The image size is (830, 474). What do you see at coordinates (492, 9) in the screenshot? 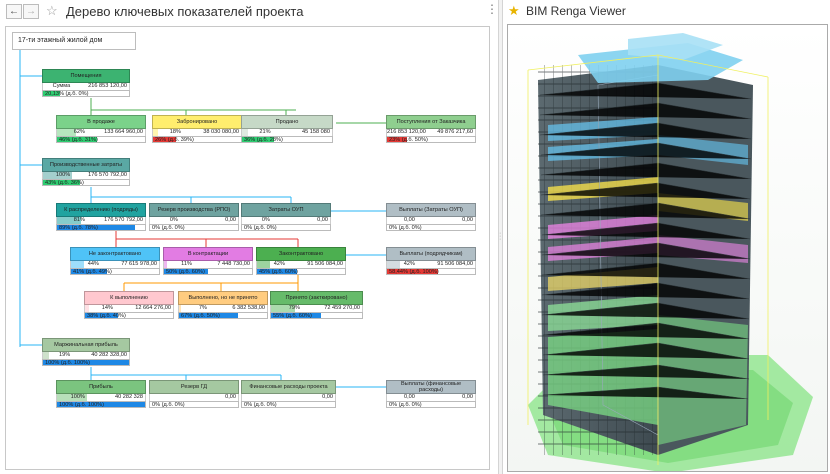
I see `more-menu-icon: ⋮` at bounding box center [492, 9].